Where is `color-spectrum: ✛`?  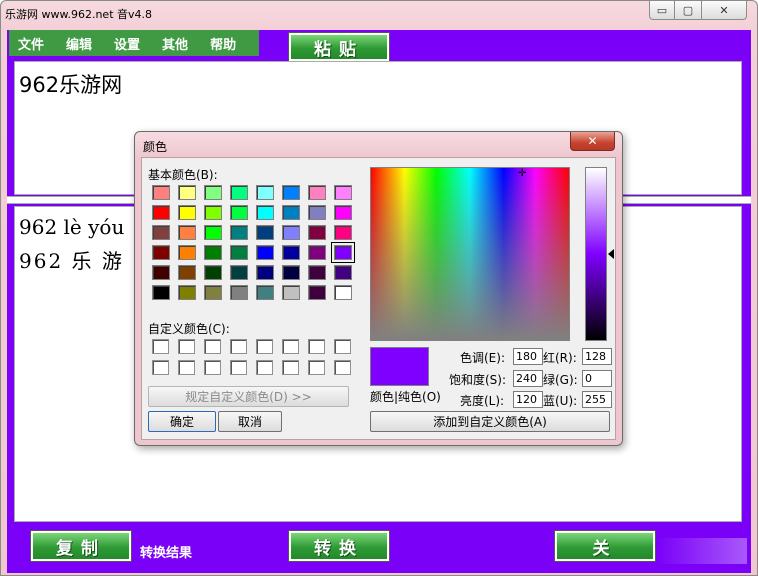 color-spectrum: ✛ is located at coordinates (470, 254).